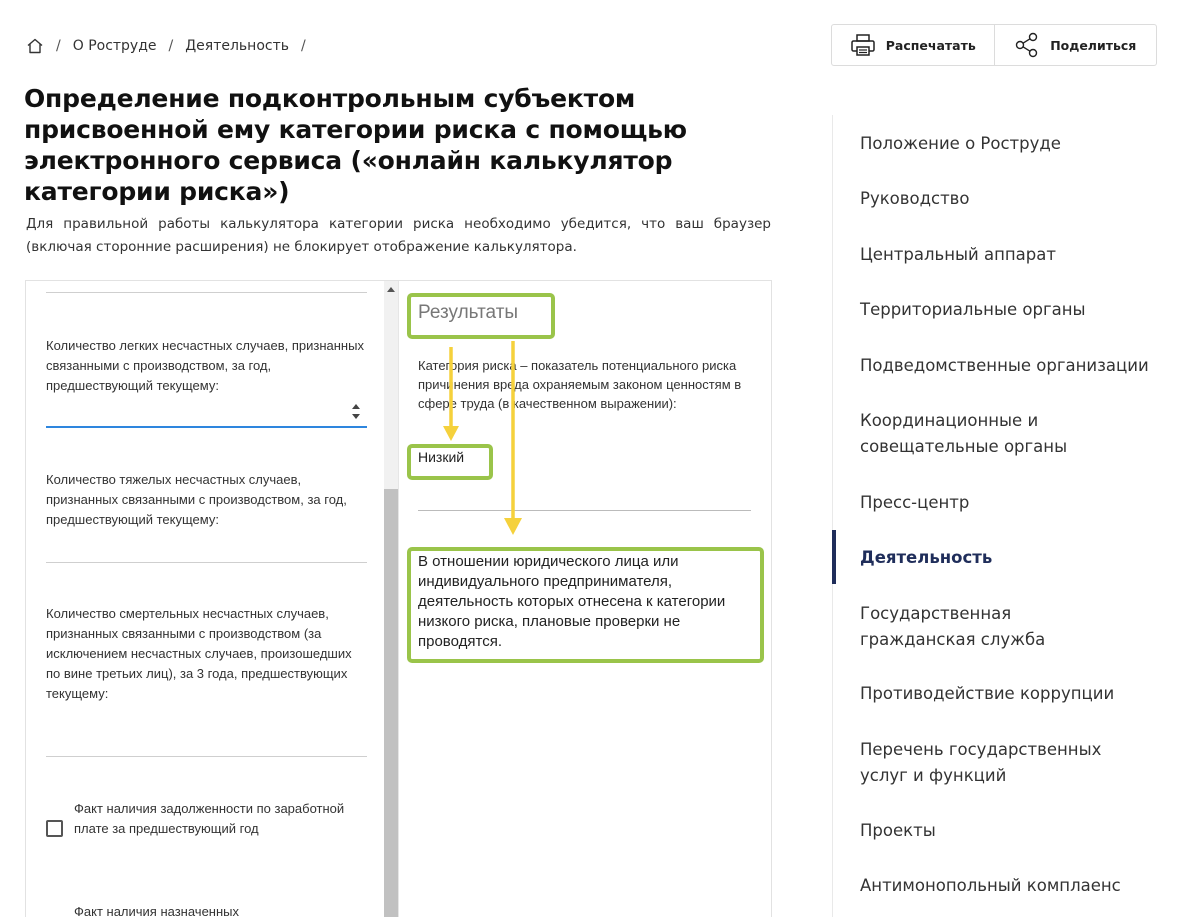 Image resolution: width=1200 pixels, height=917 pixels. I want to click on nav-item-press-center: Пресс-центр, so click(1010, 503).